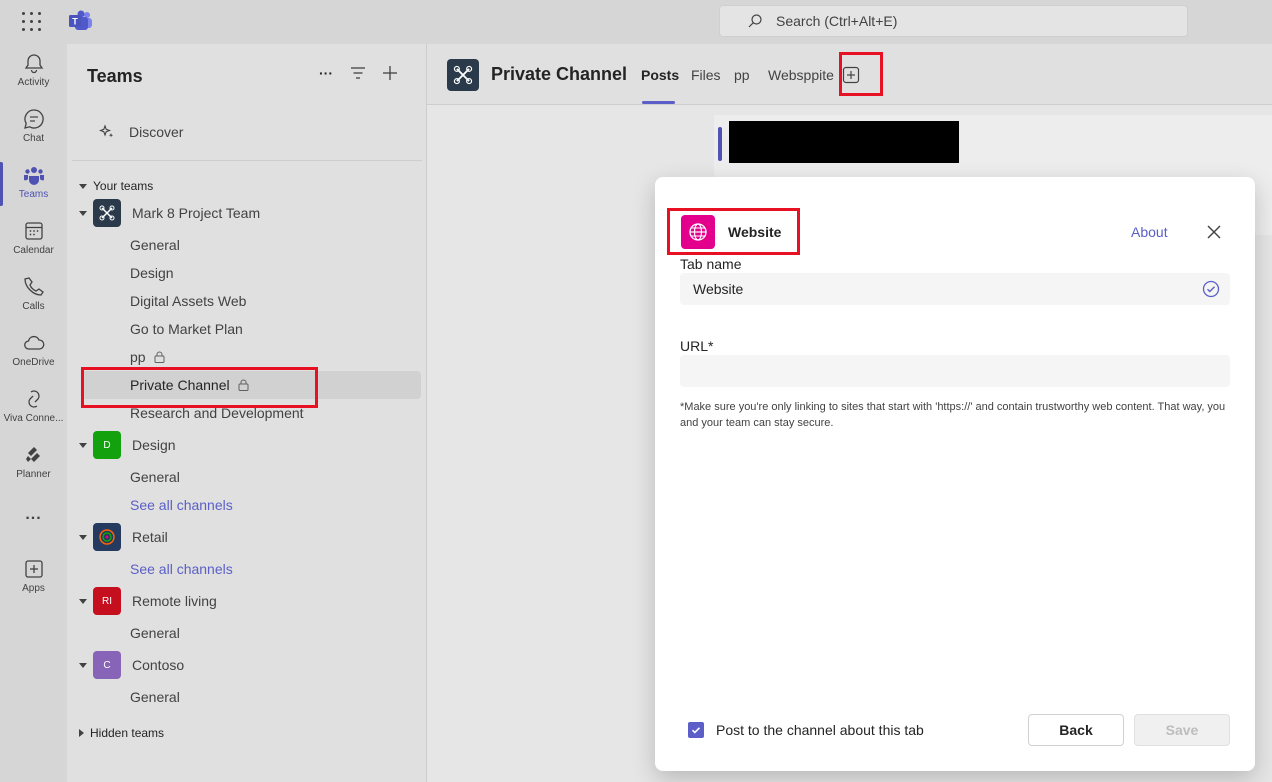  What do you see at coordinates (33, 82) in the screenshot?
I see `rail-label: Activity` at bounding box center [33, 82].